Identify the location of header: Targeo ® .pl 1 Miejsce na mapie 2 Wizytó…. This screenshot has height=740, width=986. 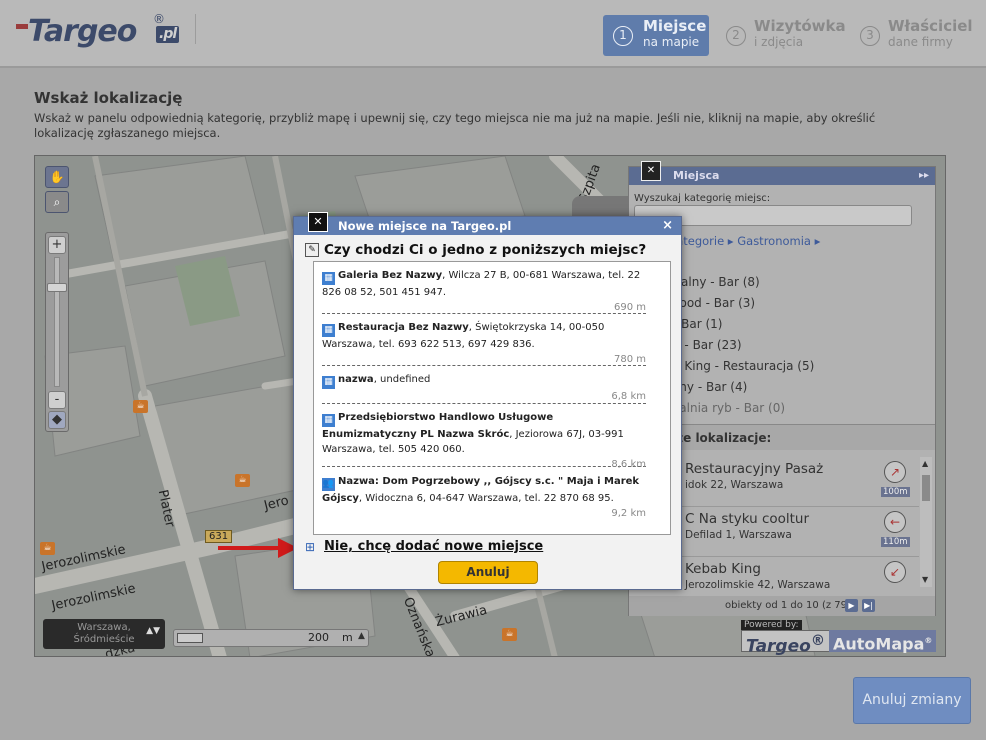
(493, 34).